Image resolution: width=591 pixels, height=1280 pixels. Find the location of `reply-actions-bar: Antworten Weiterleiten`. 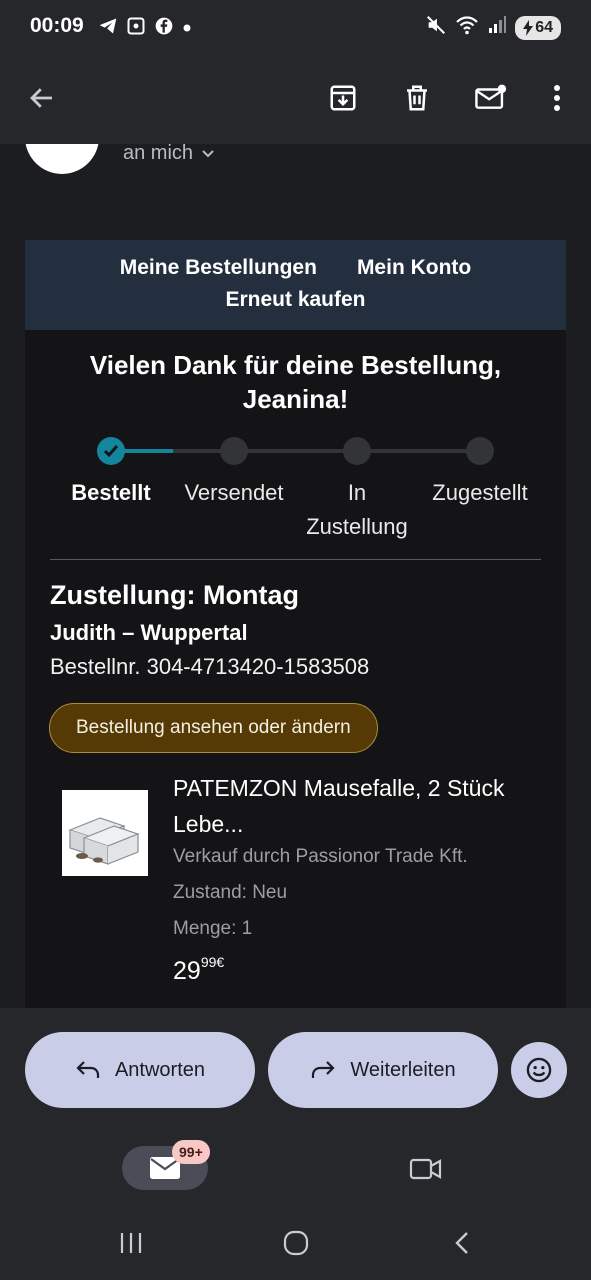

reply-actions-bar: Antworten Weiterleiten is located at coordinates (295, 1070).